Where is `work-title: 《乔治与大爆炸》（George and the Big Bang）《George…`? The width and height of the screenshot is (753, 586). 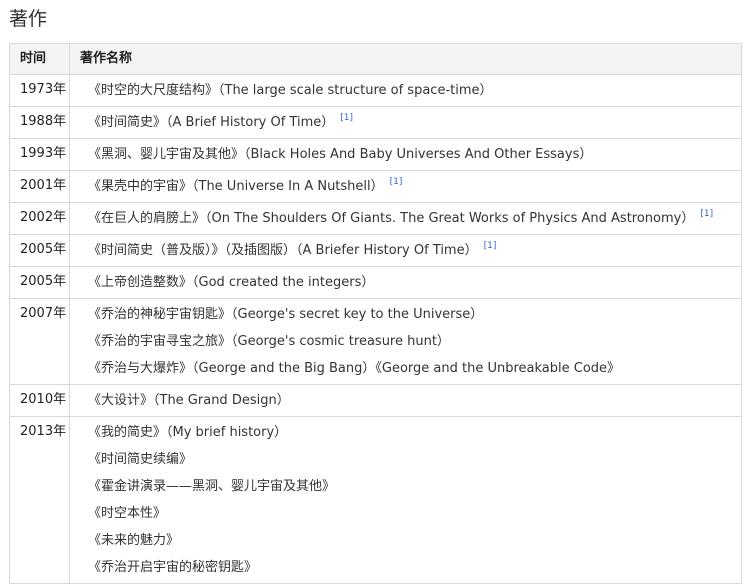 work-title: 《乔治与大爆炸》（George and the Big Bang）《George… is located at coordinates (354, 368).